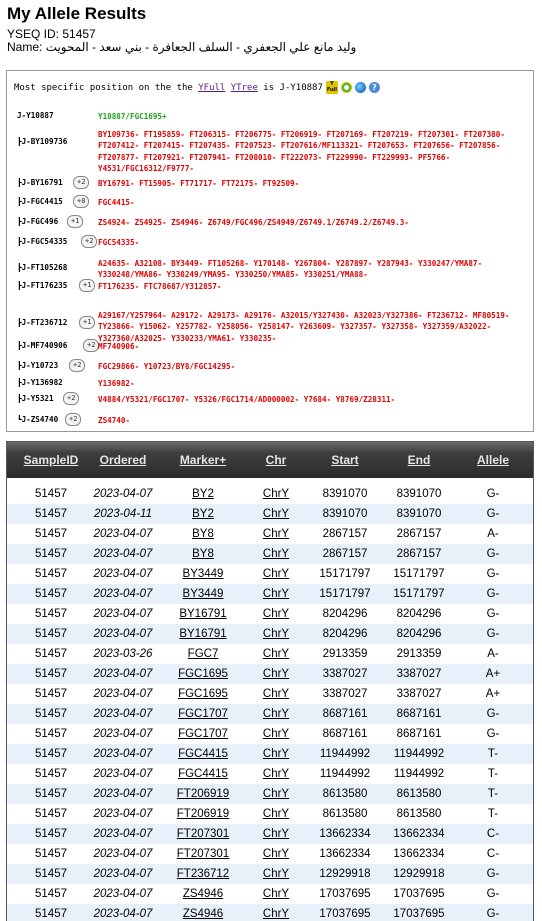  What do you see at coordinates (37, 419) in the screenshot?
I see `haplogroup-name: ┗J-ZS4740` at bounding box center [37, 419].